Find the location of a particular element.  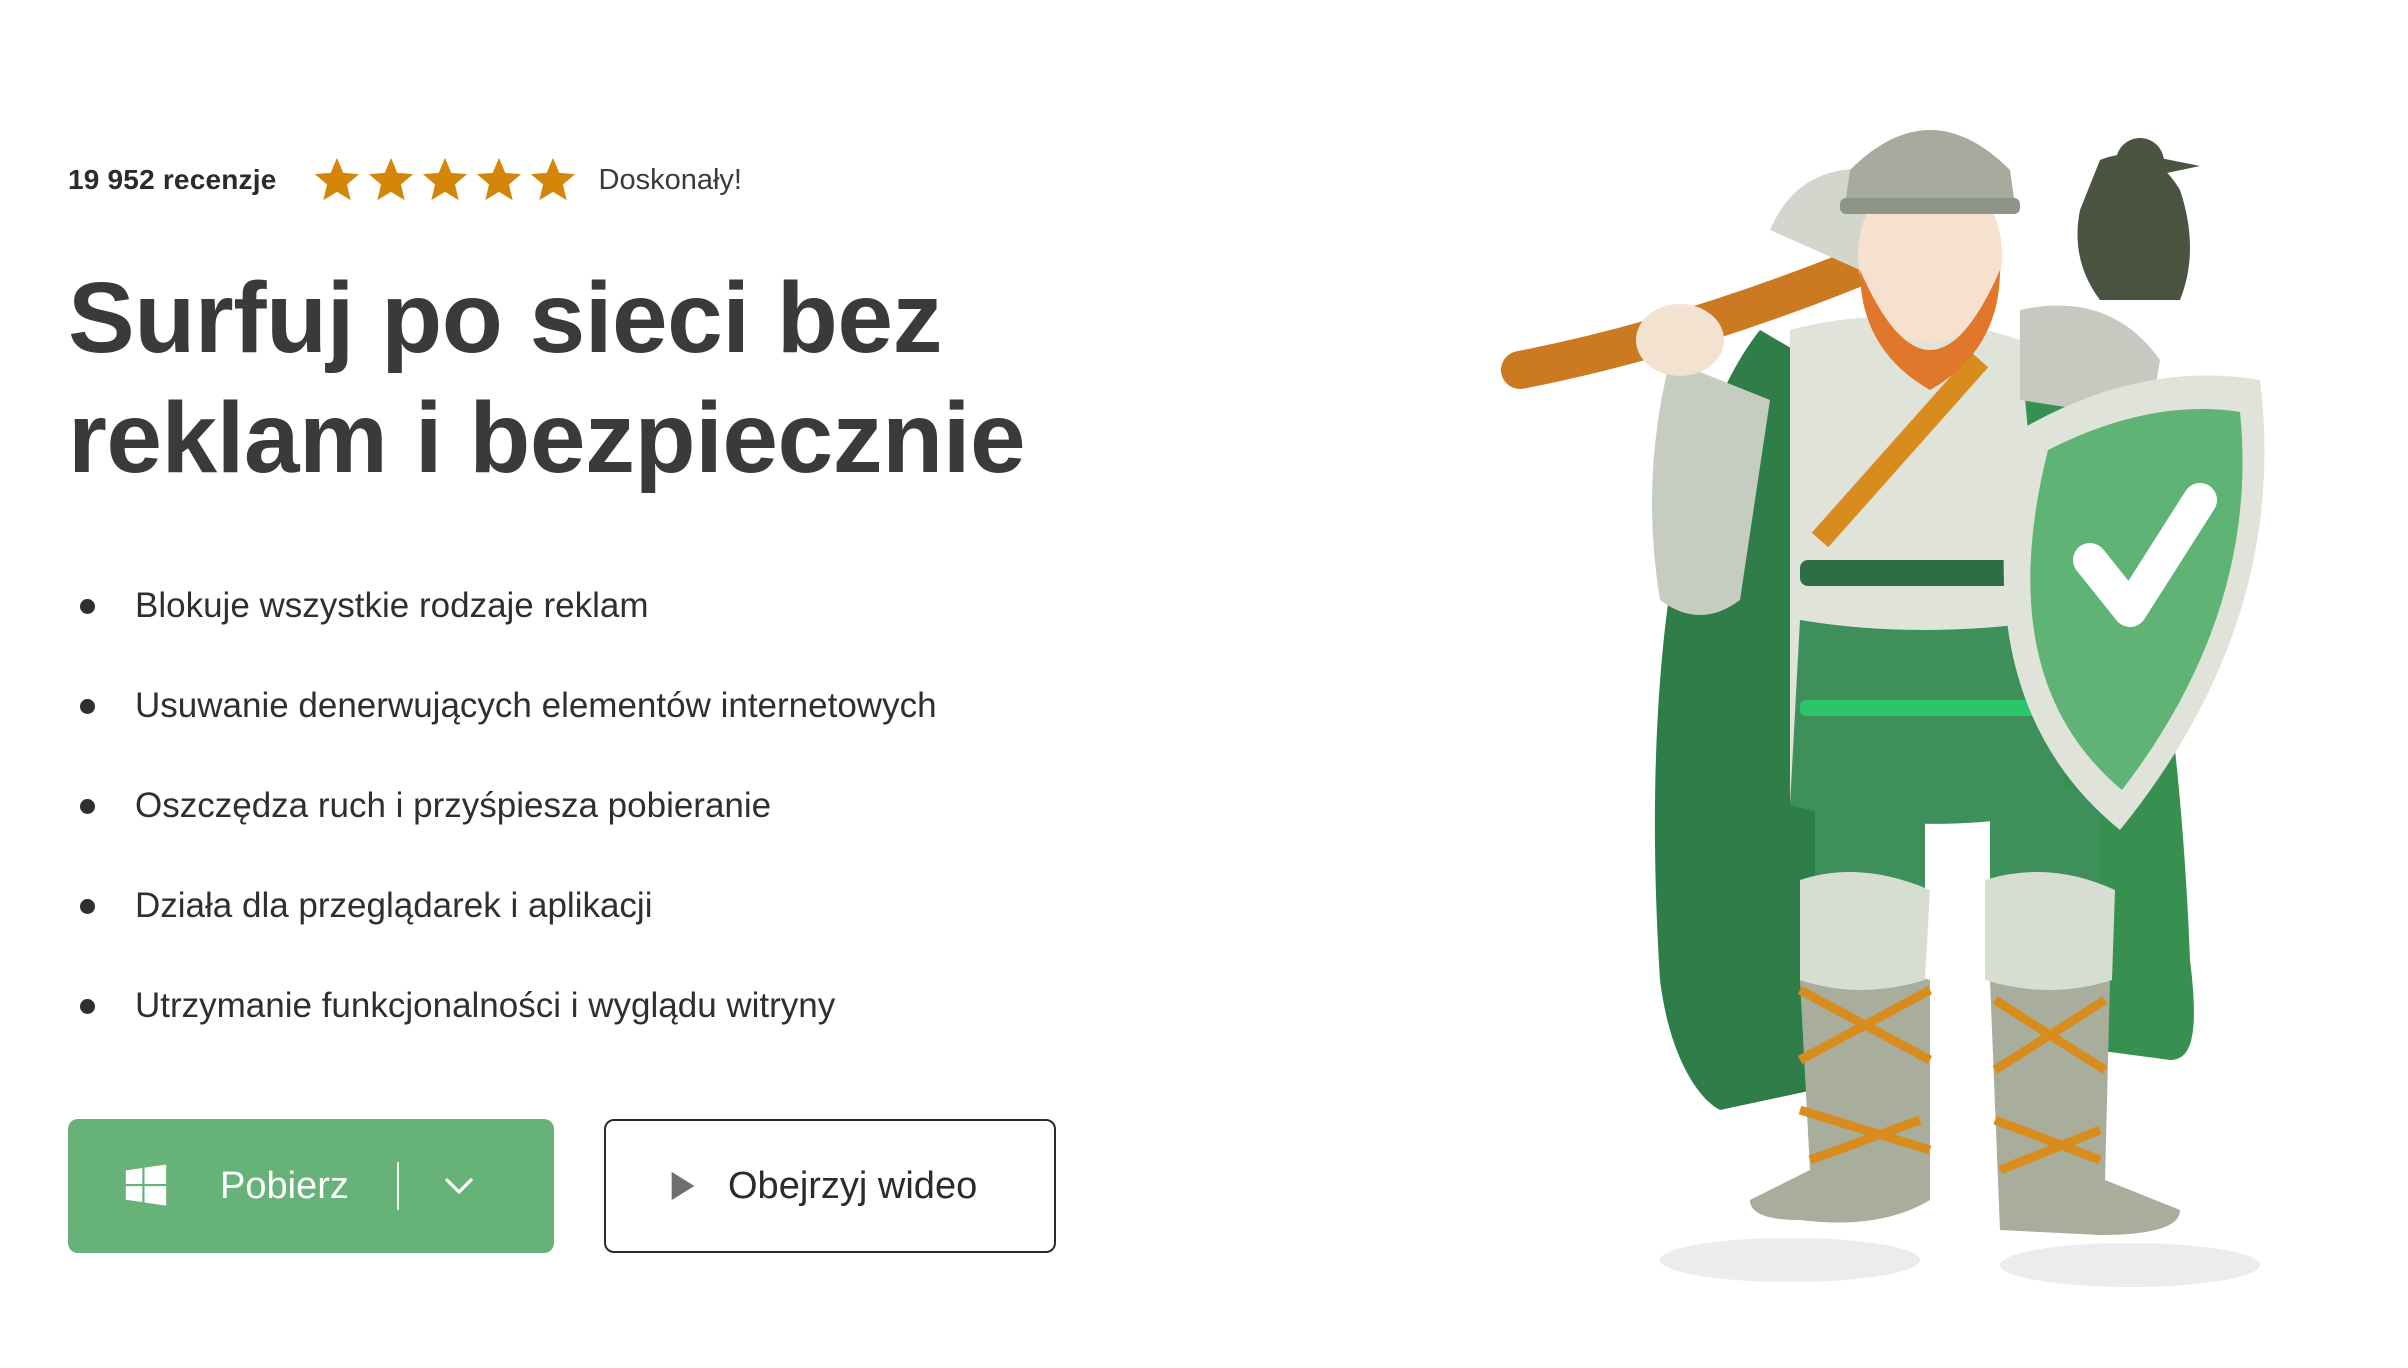

headline-line-1: Surfuj po sieci bez is located at coordinates (505, 318).